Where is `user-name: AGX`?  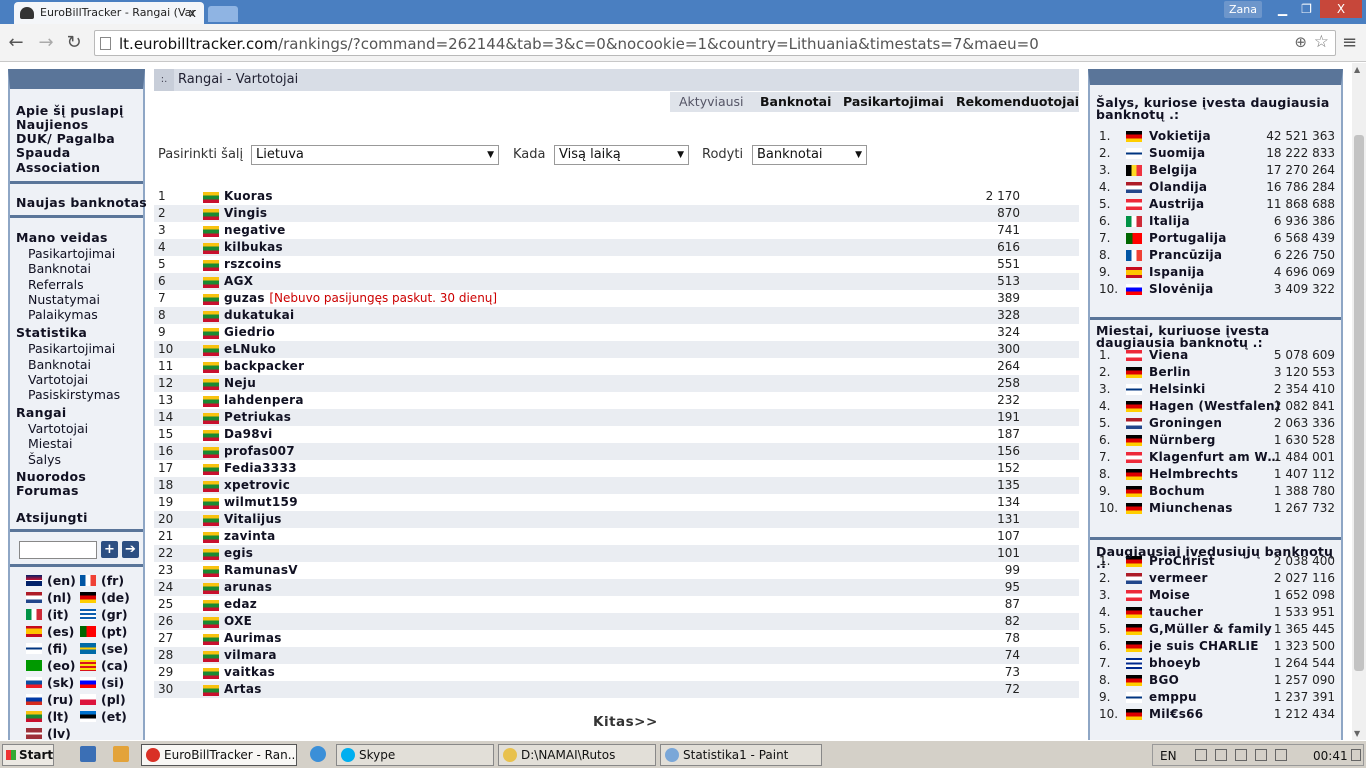
user-name: AGX is located at coordinates (238, 281).